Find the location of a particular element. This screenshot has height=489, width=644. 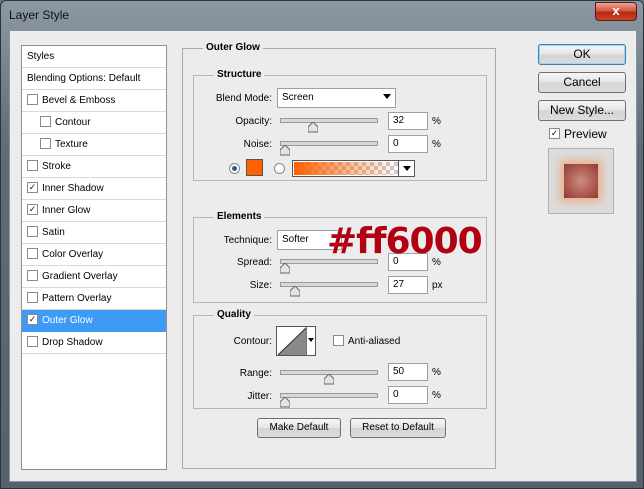

range-slider-thumb is located at coordinates (329, 379).